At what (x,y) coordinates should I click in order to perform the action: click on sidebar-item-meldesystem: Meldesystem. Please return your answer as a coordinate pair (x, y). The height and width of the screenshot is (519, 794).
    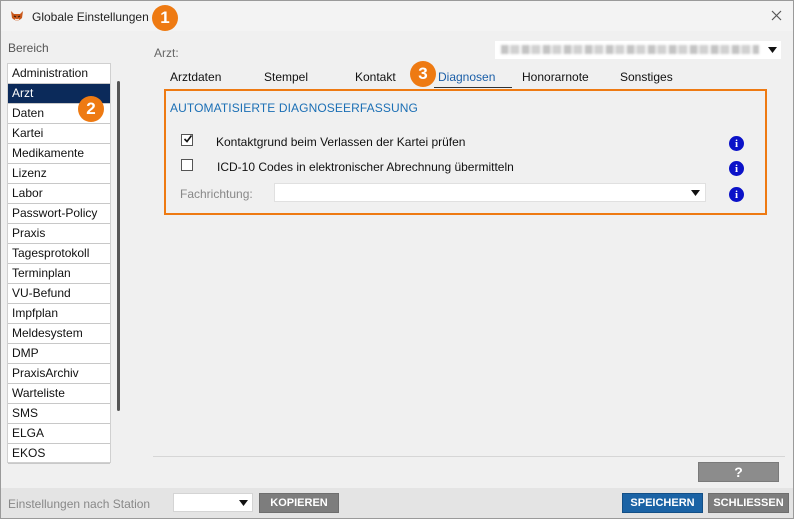
    Looking at the image, I should click on (59, 334).